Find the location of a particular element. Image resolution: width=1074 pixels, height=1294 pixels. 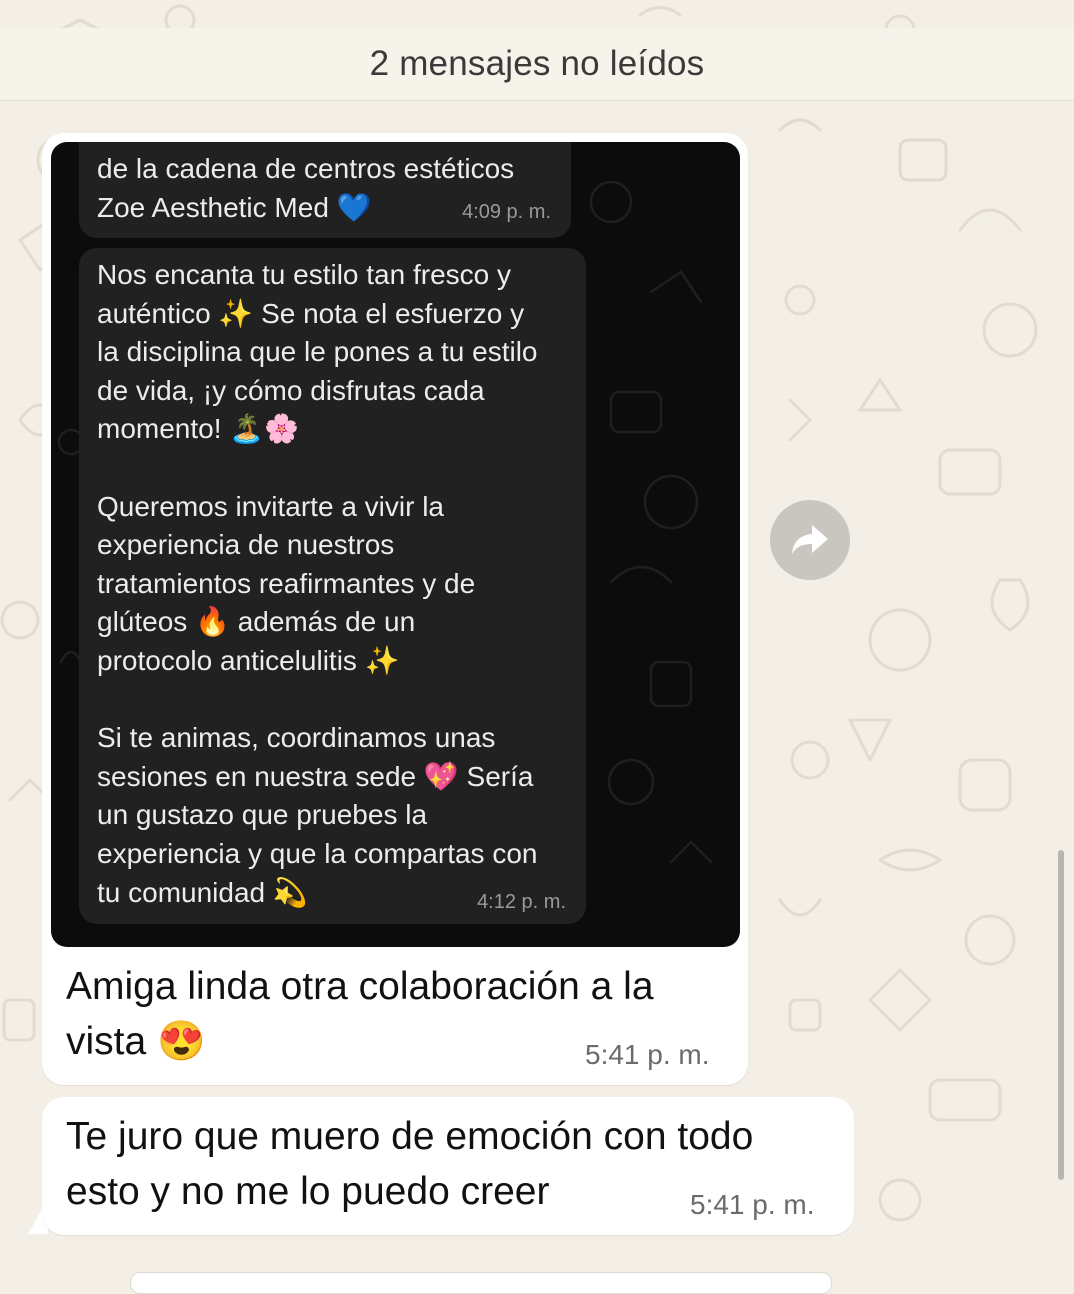

unread-messages-label: 2 mensajes no leídos is located at coordinates (537, 63).